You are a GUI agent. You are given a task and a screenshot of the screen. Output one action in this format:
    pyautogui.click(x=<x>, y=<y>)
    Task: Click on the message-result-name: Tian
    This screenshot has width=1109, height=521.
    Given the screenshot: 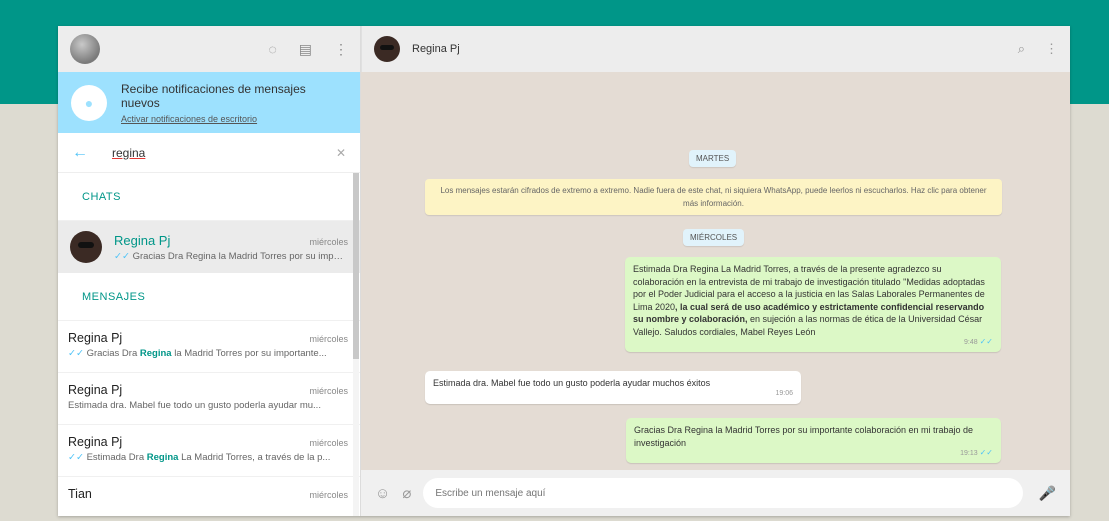 What is the action you would take?
    pyautogui.click(x=80, y=494)
    